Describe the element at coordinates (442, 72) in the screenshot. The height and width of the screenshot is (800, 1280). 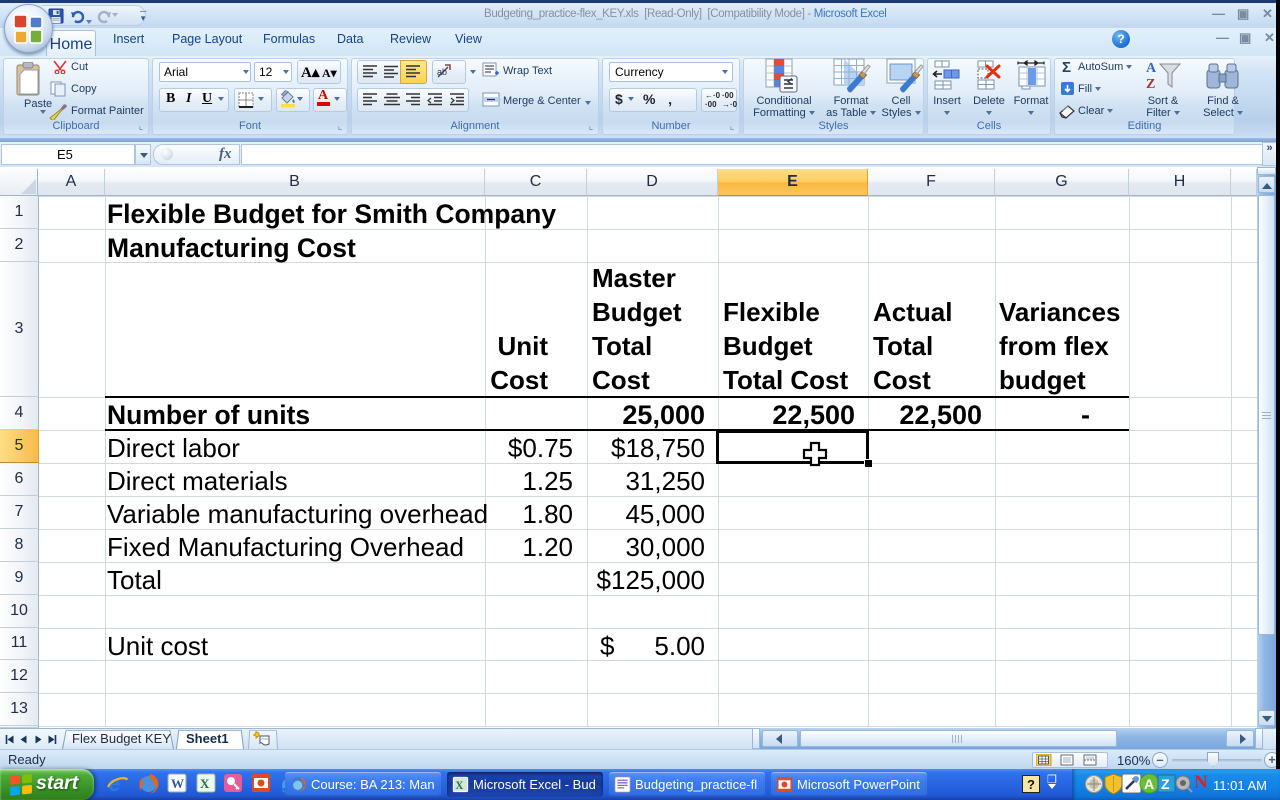
I see `svg-text: ab` at that location.